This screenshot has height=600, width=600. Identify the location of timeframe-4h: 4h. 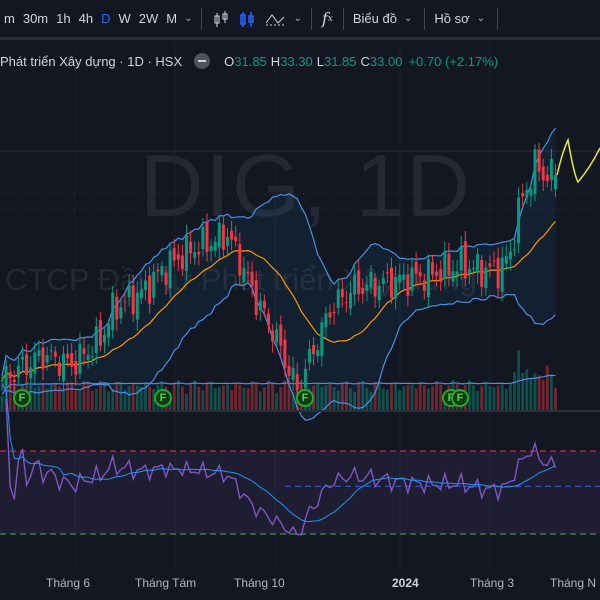
(86, 18).